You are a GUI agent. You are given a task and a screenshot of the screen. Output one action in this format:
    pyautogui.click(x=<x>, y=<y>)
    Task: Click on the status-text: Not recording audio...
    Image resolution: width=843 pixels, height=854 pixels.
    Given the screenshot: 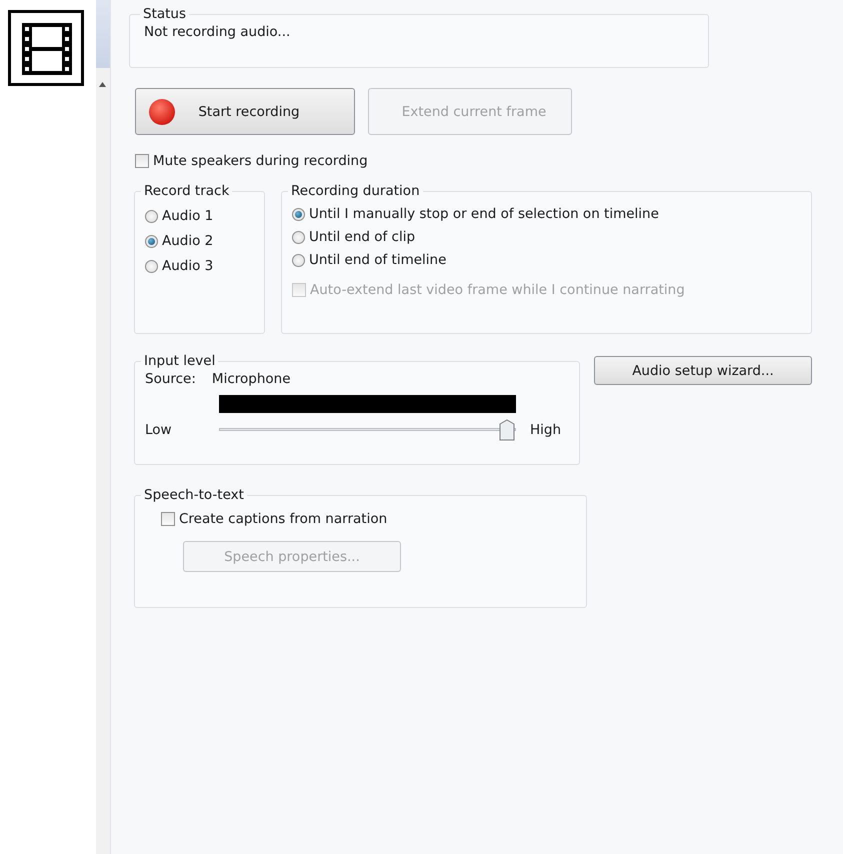 What is the action you would take?
    pyautogui.click(x=218, y=32)
    